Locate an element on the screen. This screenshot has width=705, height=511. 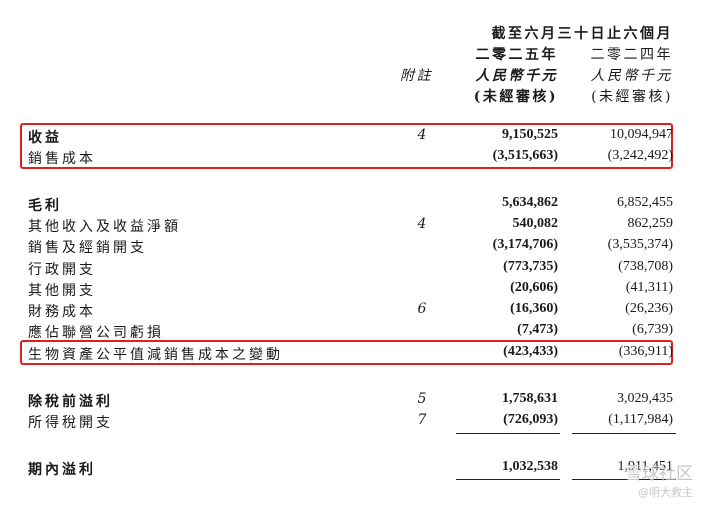
row-label-admin-expenses: 行政開支 is located at coordinates (62, 270).